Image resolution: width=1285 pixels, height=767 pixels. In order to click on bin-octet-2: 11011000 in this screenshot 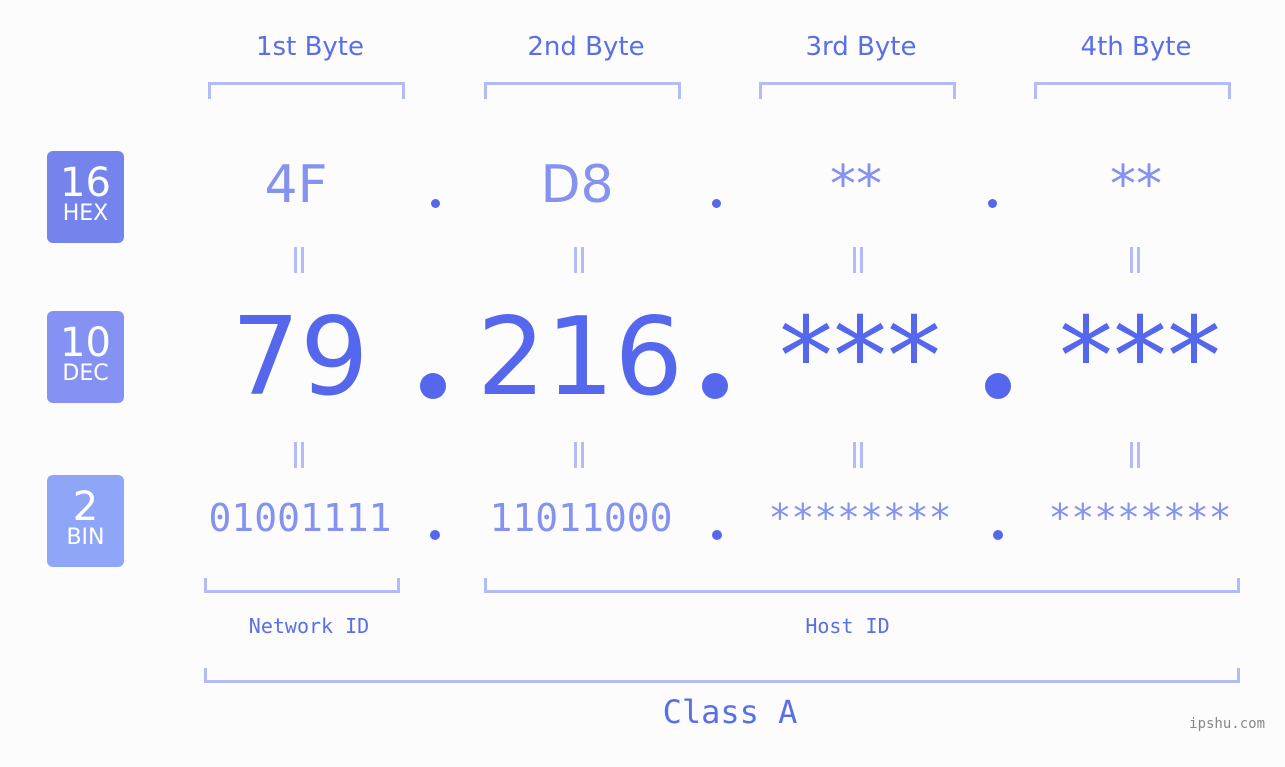, I will do `click(581, 518)`.